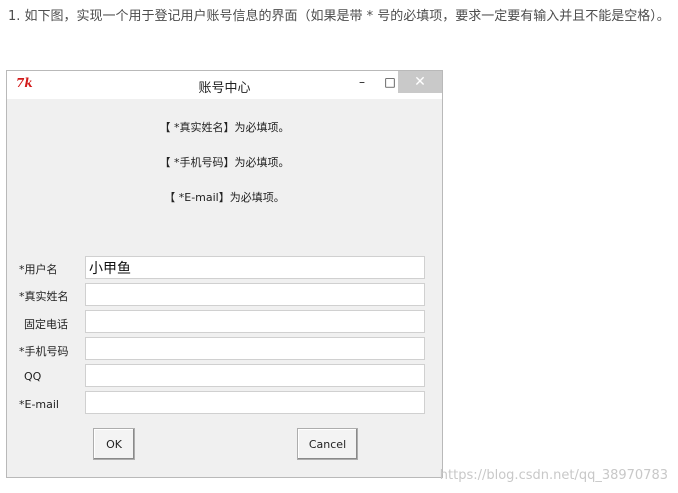  Describe the element at coordinates (420, 82) in the screenshot. I see `close-button: ✕` at that location.